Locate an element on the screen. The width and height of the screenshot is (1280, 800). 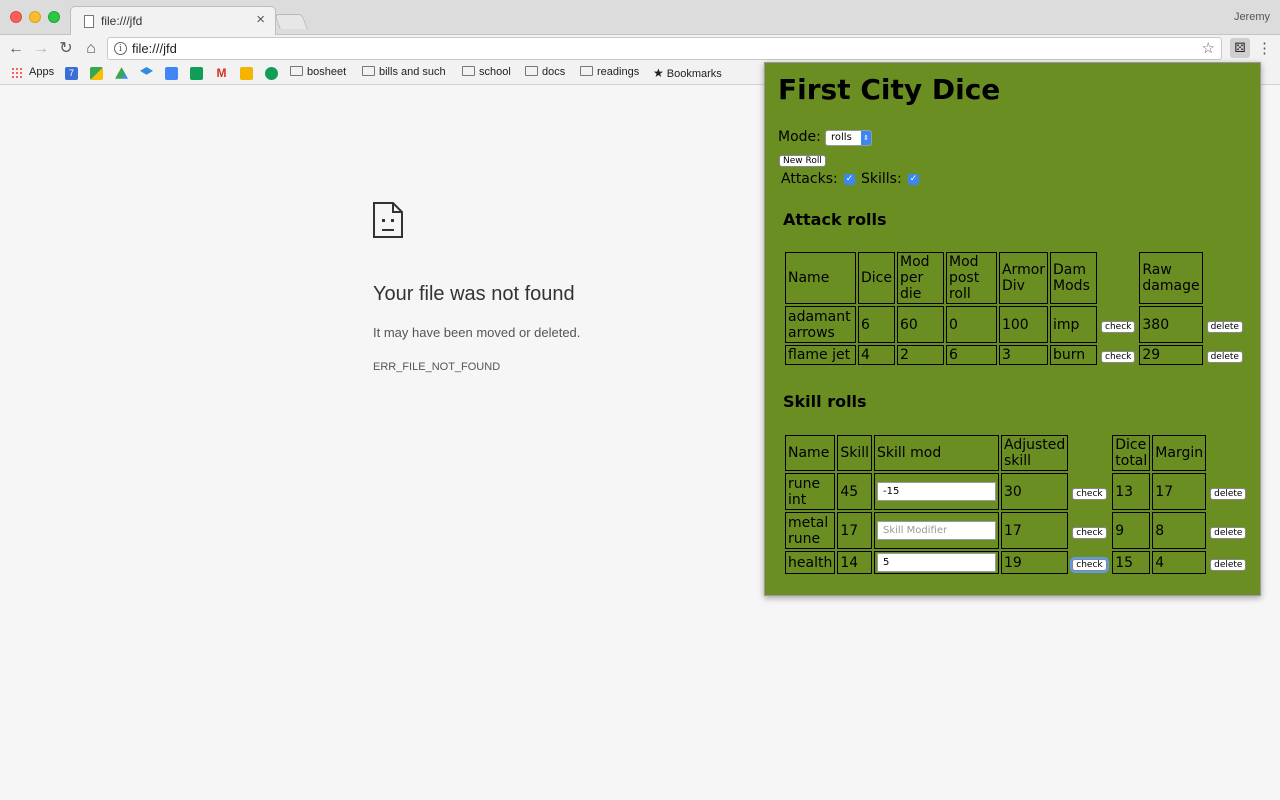
bookmark-readings: readings is located at coordinates (609, 72).